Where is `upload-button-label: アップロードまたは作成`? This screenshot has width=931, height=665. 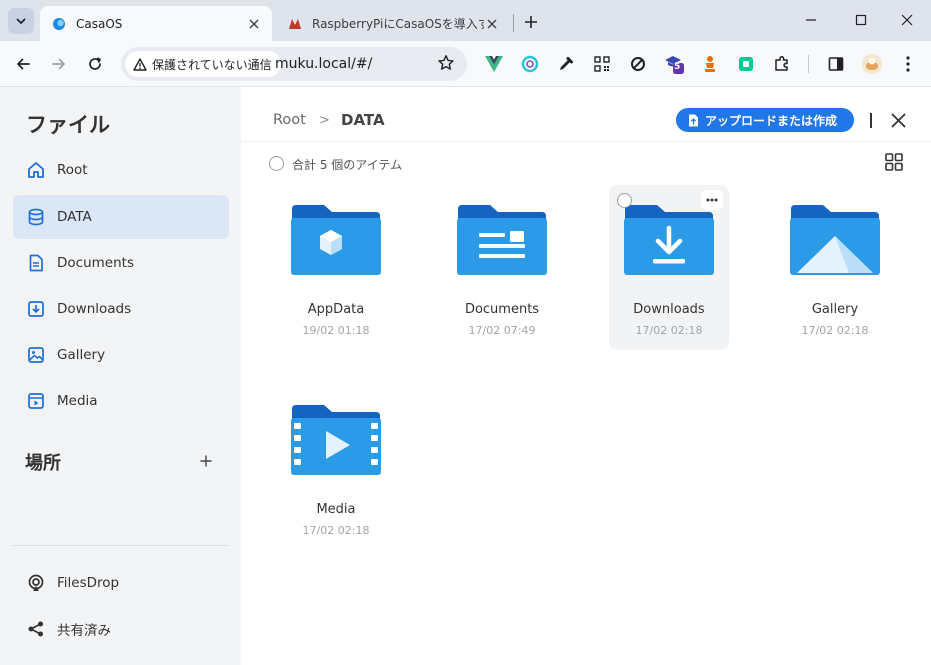
upload-button-label: アップロードまたは作成 is located at coordinates (771, 120).